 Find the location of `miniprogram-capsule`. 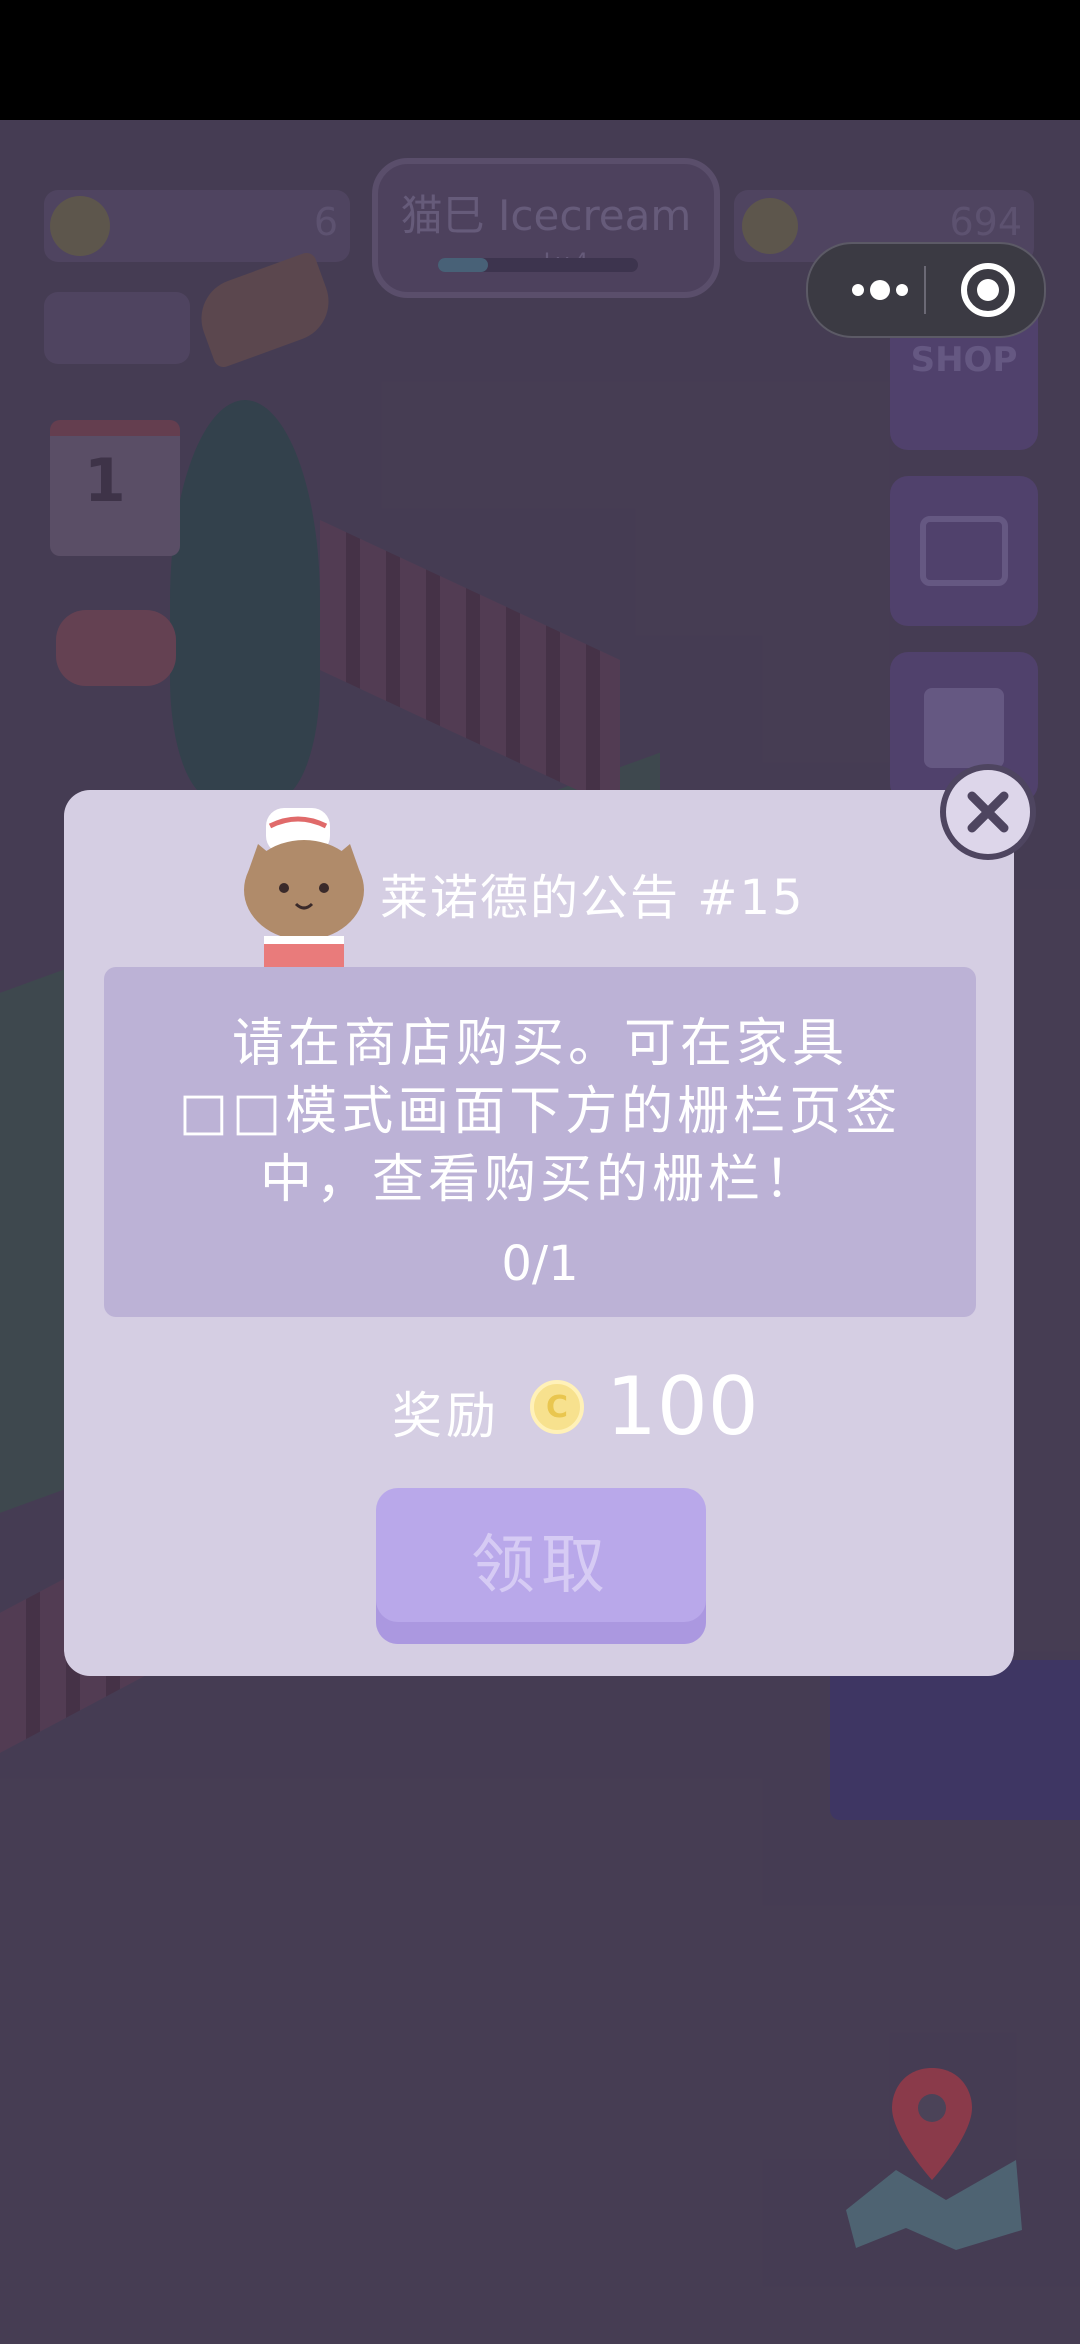

miniprogram-capsule is located at coordinates (926, 290).